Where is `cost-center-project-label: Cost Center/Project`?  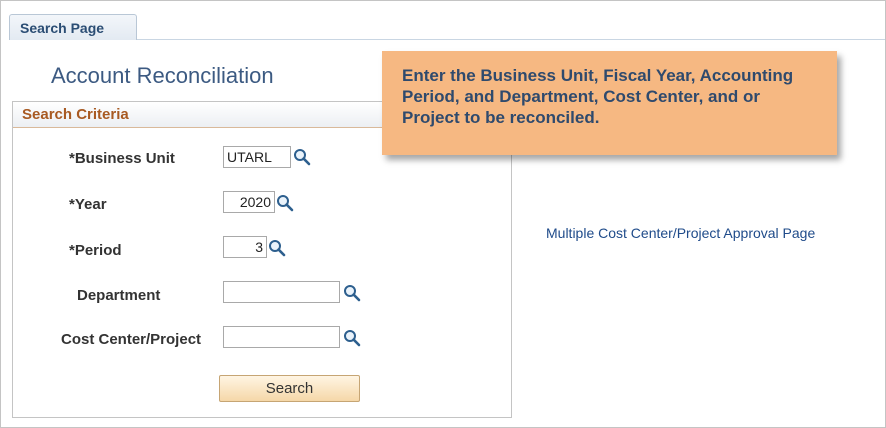 cost-center-project-label: Cost Center/Project is located at coordinates (131, 339).